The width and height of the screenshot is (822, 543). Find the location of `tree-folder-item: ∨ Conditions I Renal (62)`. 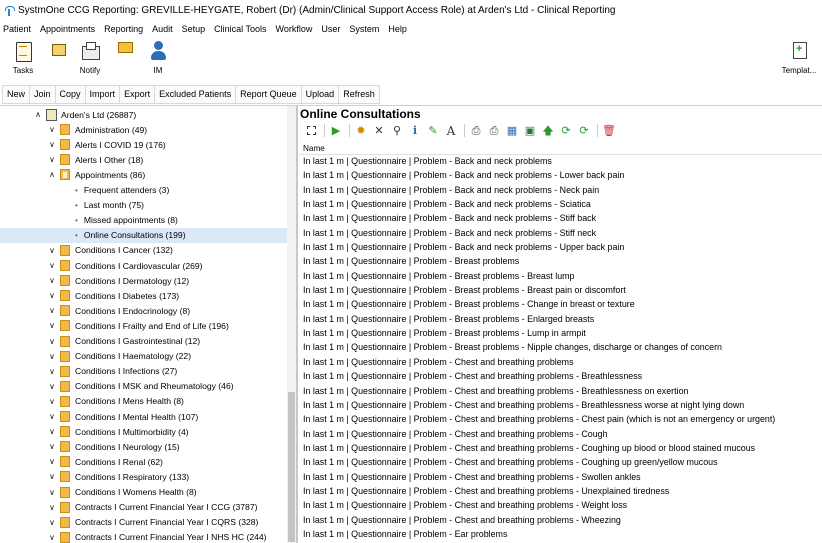

tree-folder-item: ∨ Conditions I Renal (62) is located at coordinates (105, 461).